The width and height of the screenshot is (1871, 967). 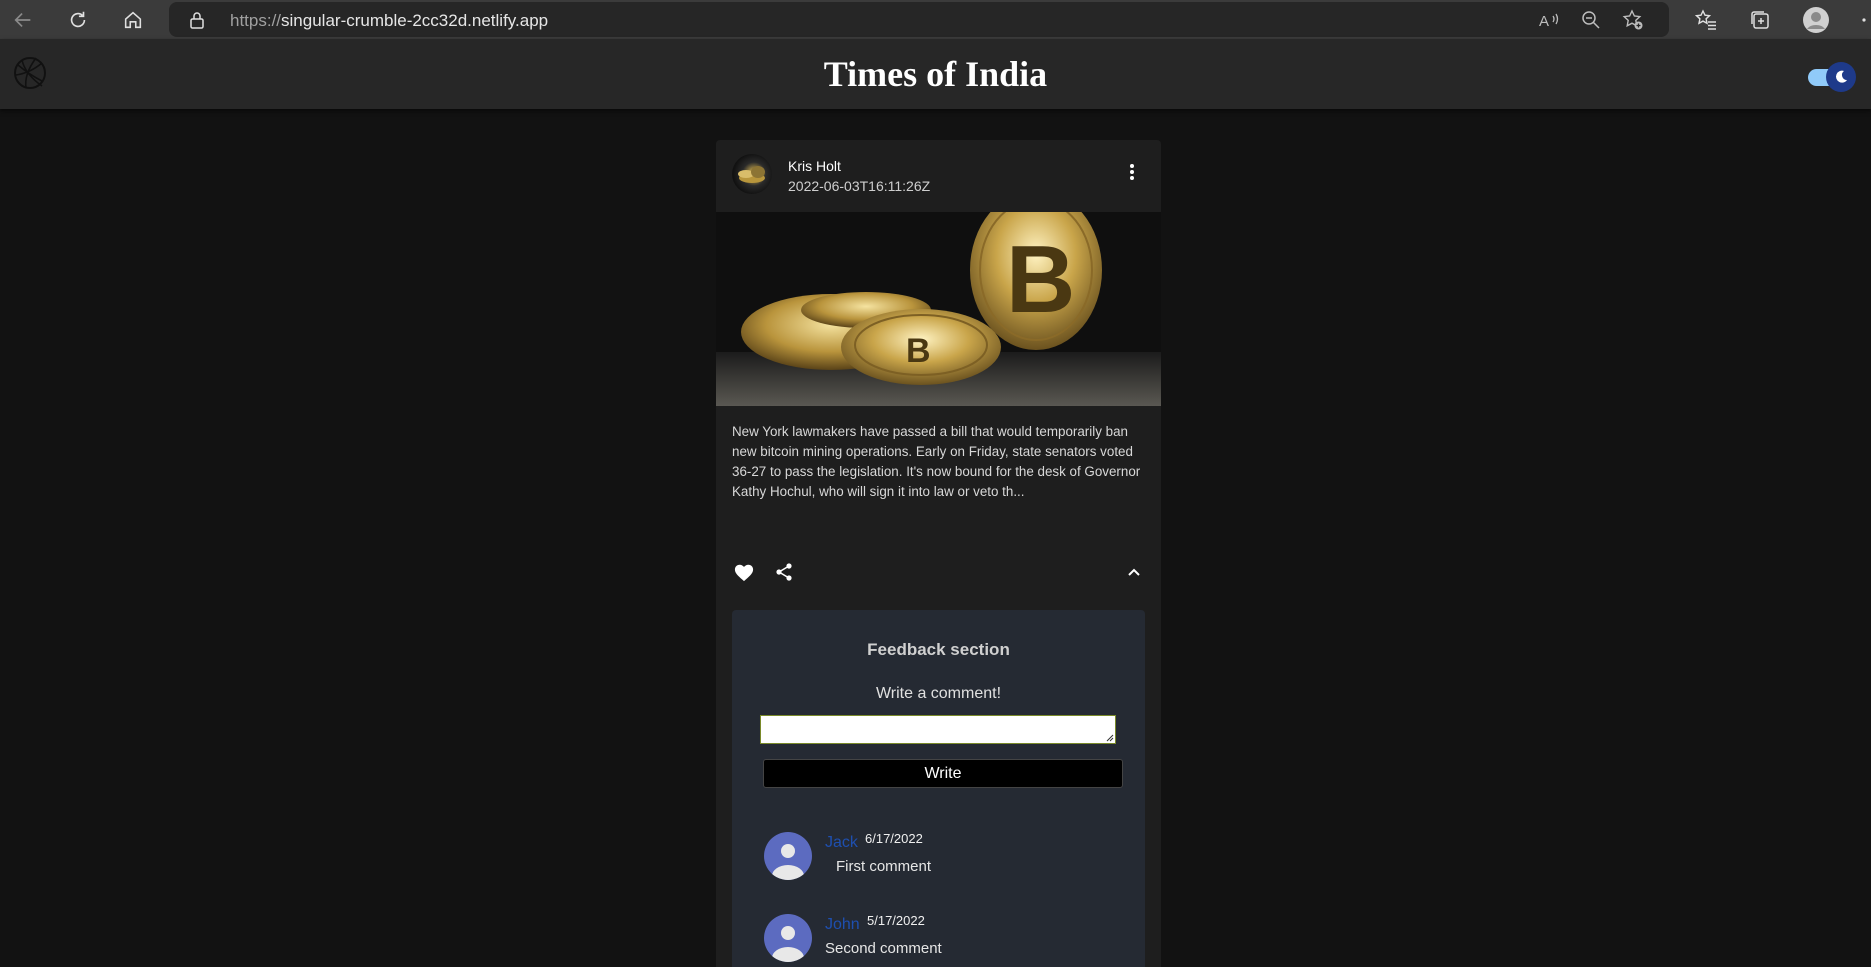 I want to click on favorite-icon, so click(x=744, y=572).